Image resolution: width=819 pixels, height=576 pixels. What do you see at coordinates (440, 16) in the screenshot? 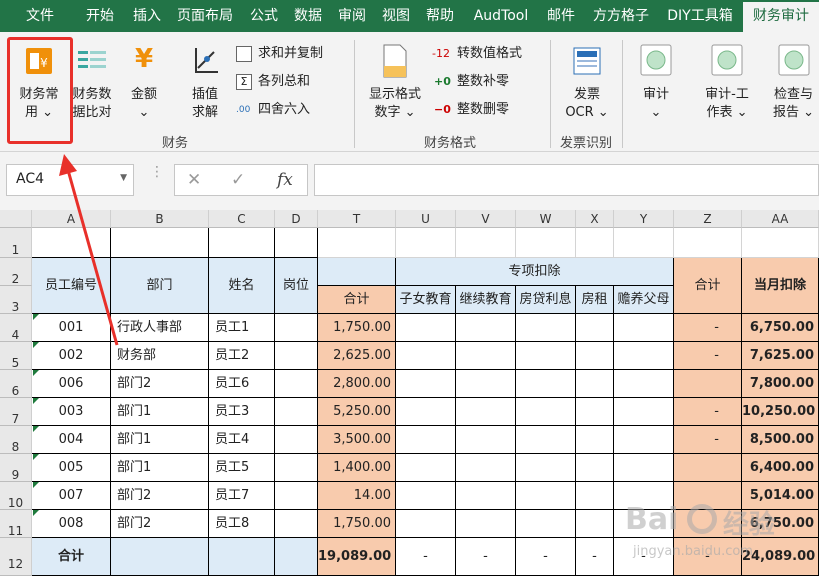
I see `tab-help: 帮助` at bounding box center [440, 16].